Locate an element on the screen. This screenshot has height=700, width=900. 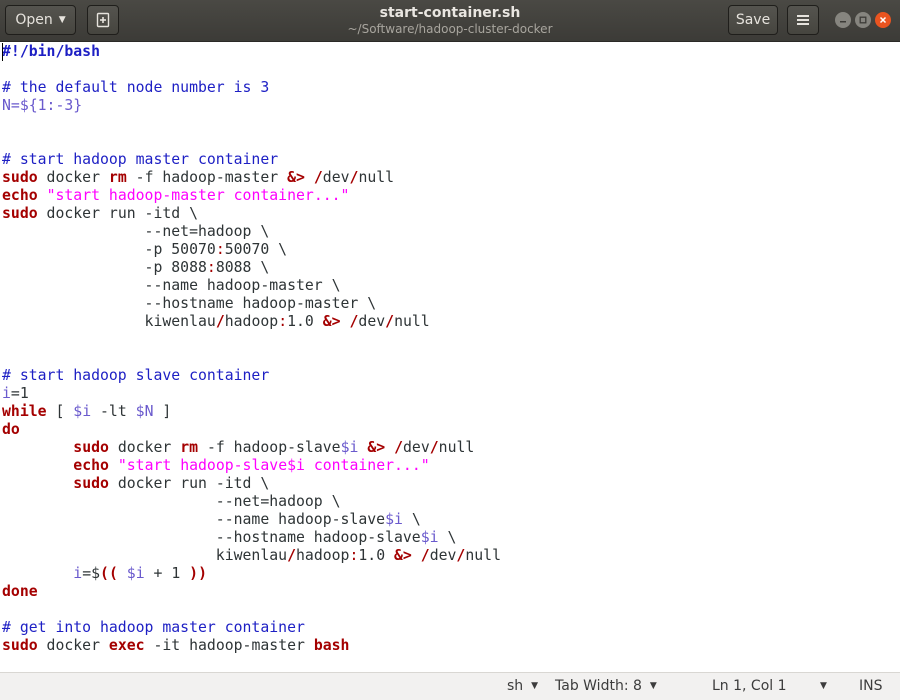
code-token: -f hadoop-slave is located at coordinates (269, 447).